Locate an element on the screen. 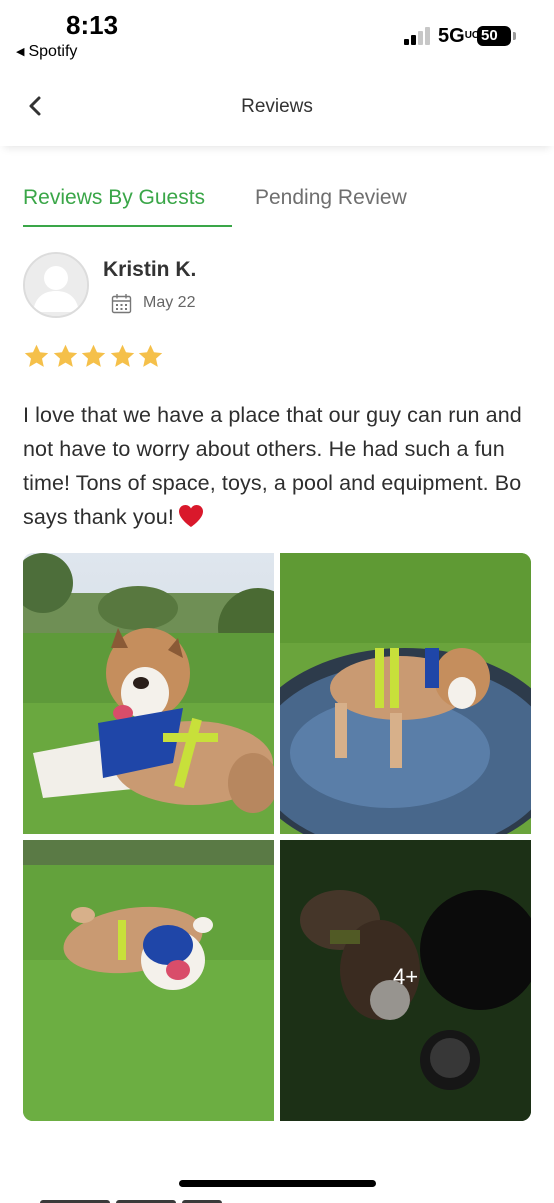  dog-bandana-photo is located at coordinates (148, 693).